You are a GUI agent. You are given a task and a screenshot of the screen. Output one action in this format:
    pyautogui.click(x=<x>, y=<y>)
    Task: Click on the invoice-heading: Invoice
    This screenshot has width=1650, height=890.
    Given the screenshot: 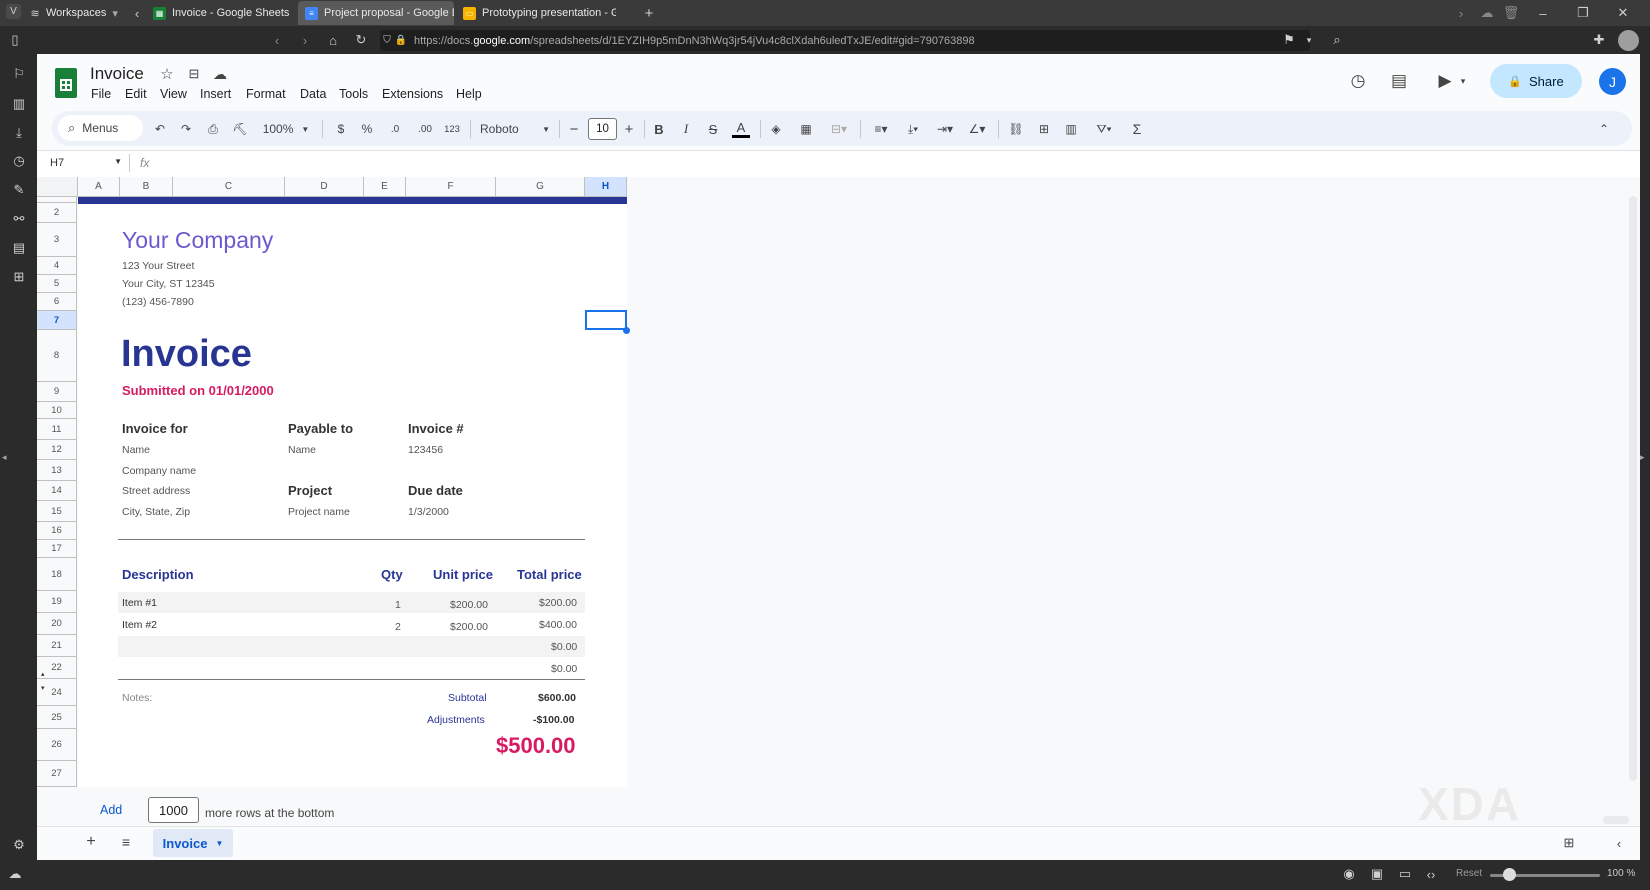 What is the action you would take?
    pyautogui.click(x=186, y=354)
    